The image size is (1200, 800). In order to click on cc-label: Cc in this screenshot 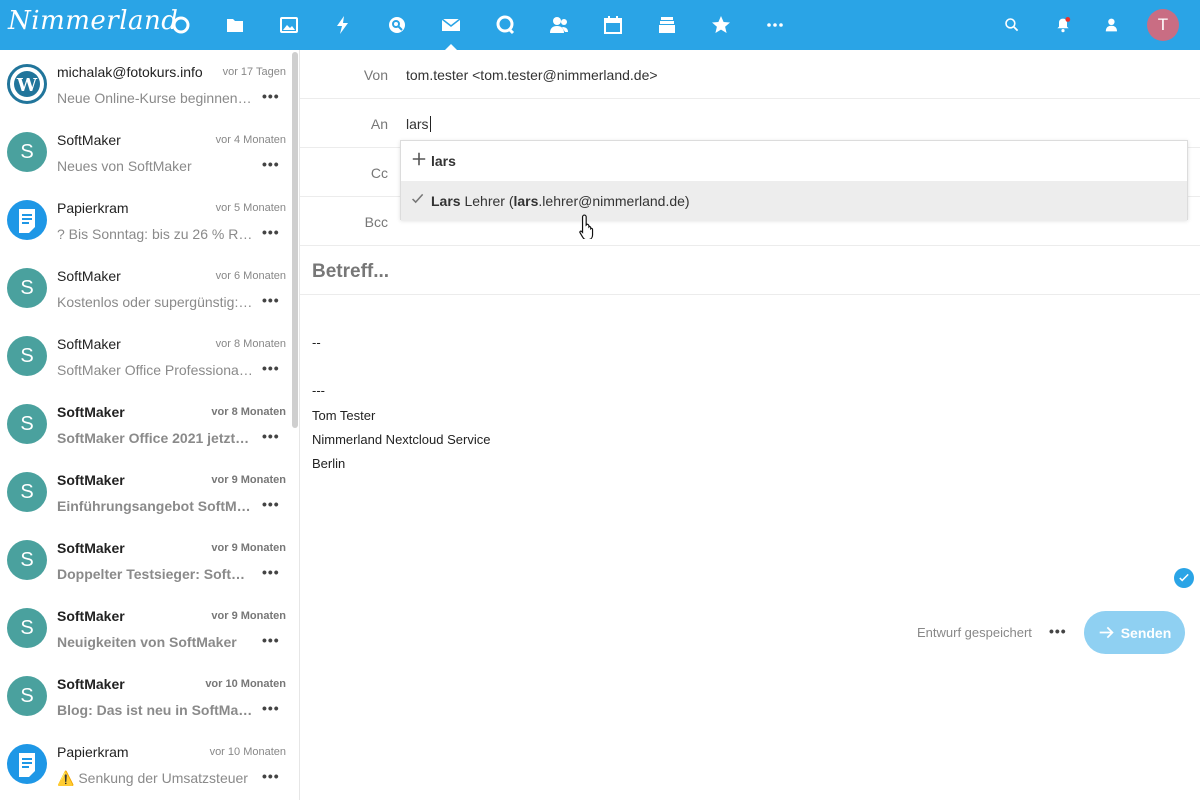, I will do `click(379, 173)`.